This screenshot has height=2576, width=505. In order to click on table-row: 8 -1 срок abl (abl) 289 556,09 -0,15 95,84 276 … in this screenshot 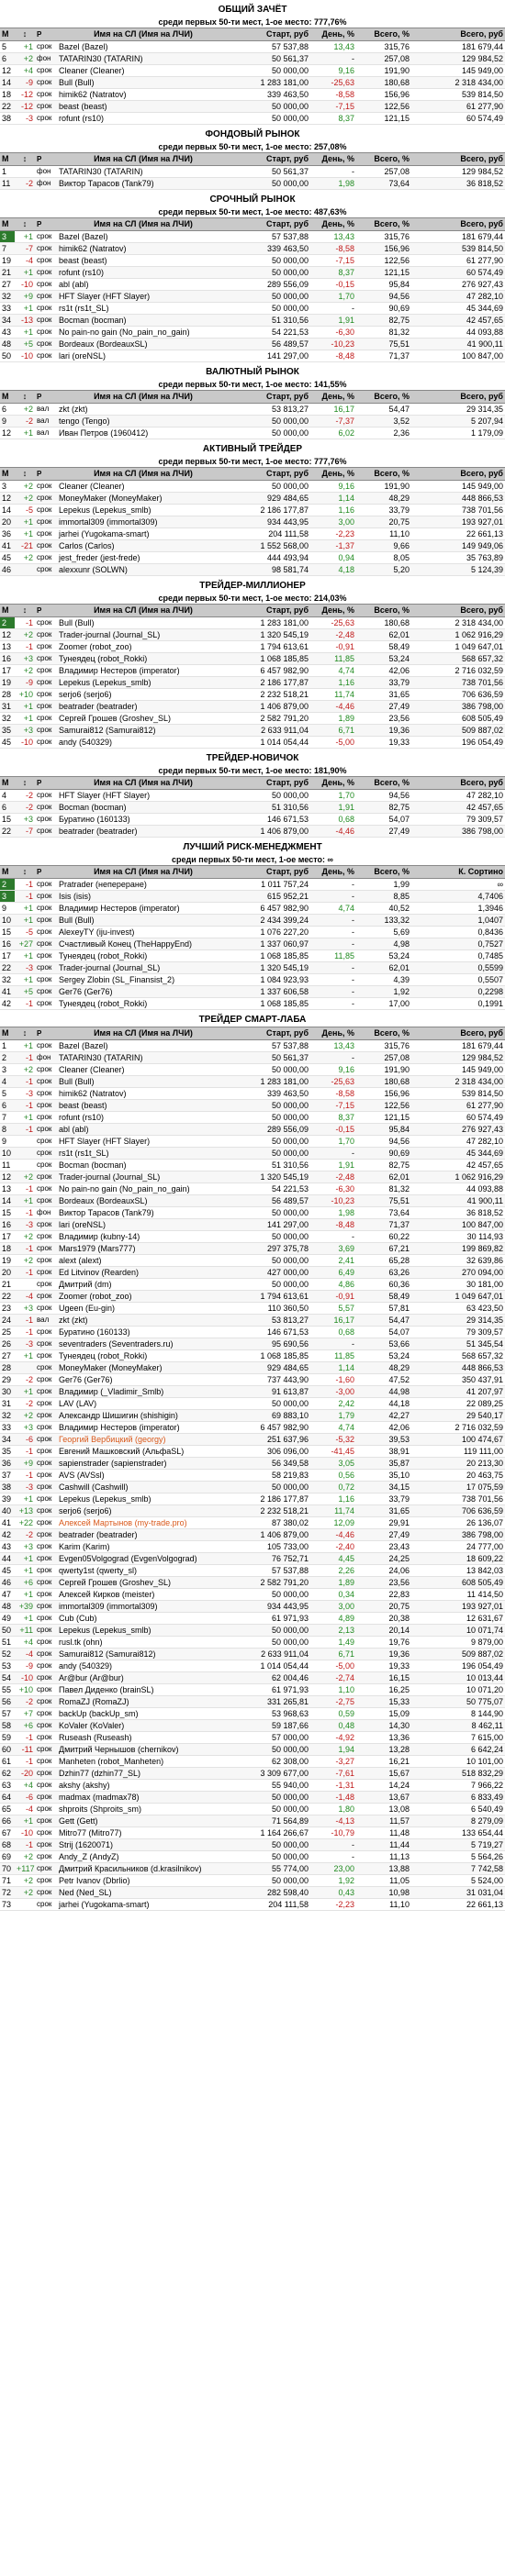, I will do `click(252, 1130)`.